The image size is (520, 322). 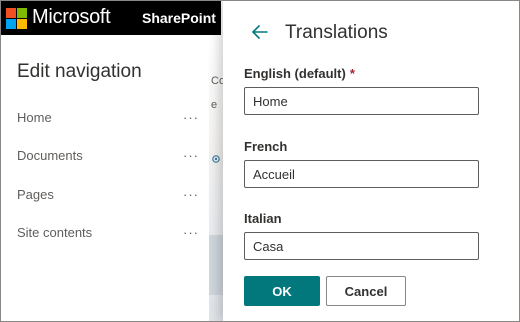 What do you see at coordinates (336, 32) in the screenshot?
I see `panel-title: Translations` at bounding box center [336, 32].